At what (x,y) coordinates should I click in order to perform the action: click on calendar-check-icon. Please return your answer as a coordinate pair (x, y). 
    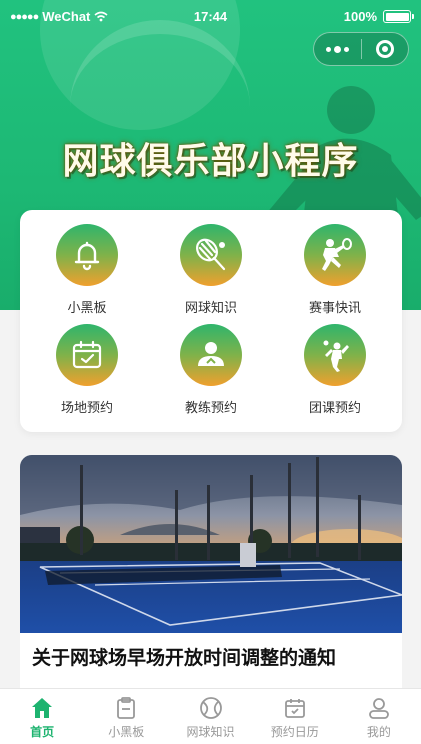
    Looking at the image, I should click on (87, 355).